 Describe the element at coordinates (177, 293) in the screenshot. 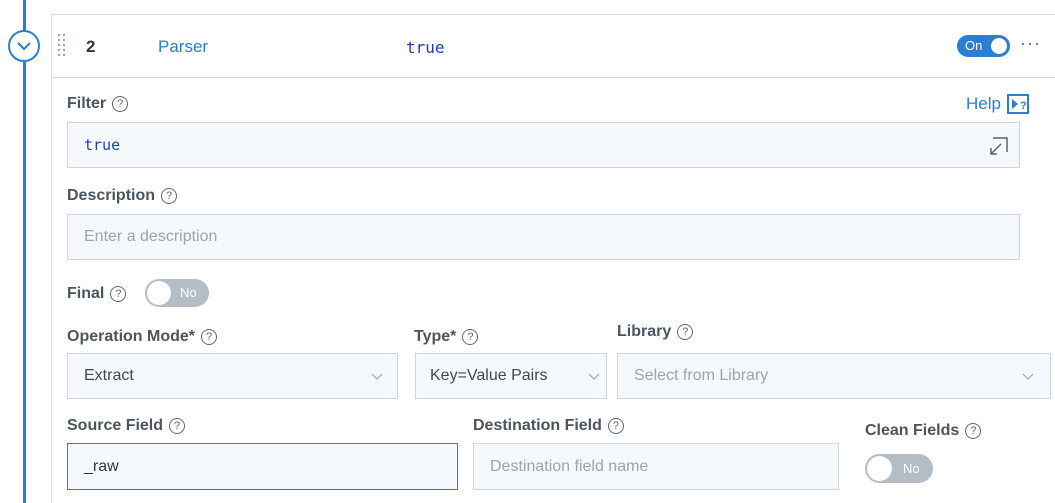

I see `final-toggle: No` at that location.